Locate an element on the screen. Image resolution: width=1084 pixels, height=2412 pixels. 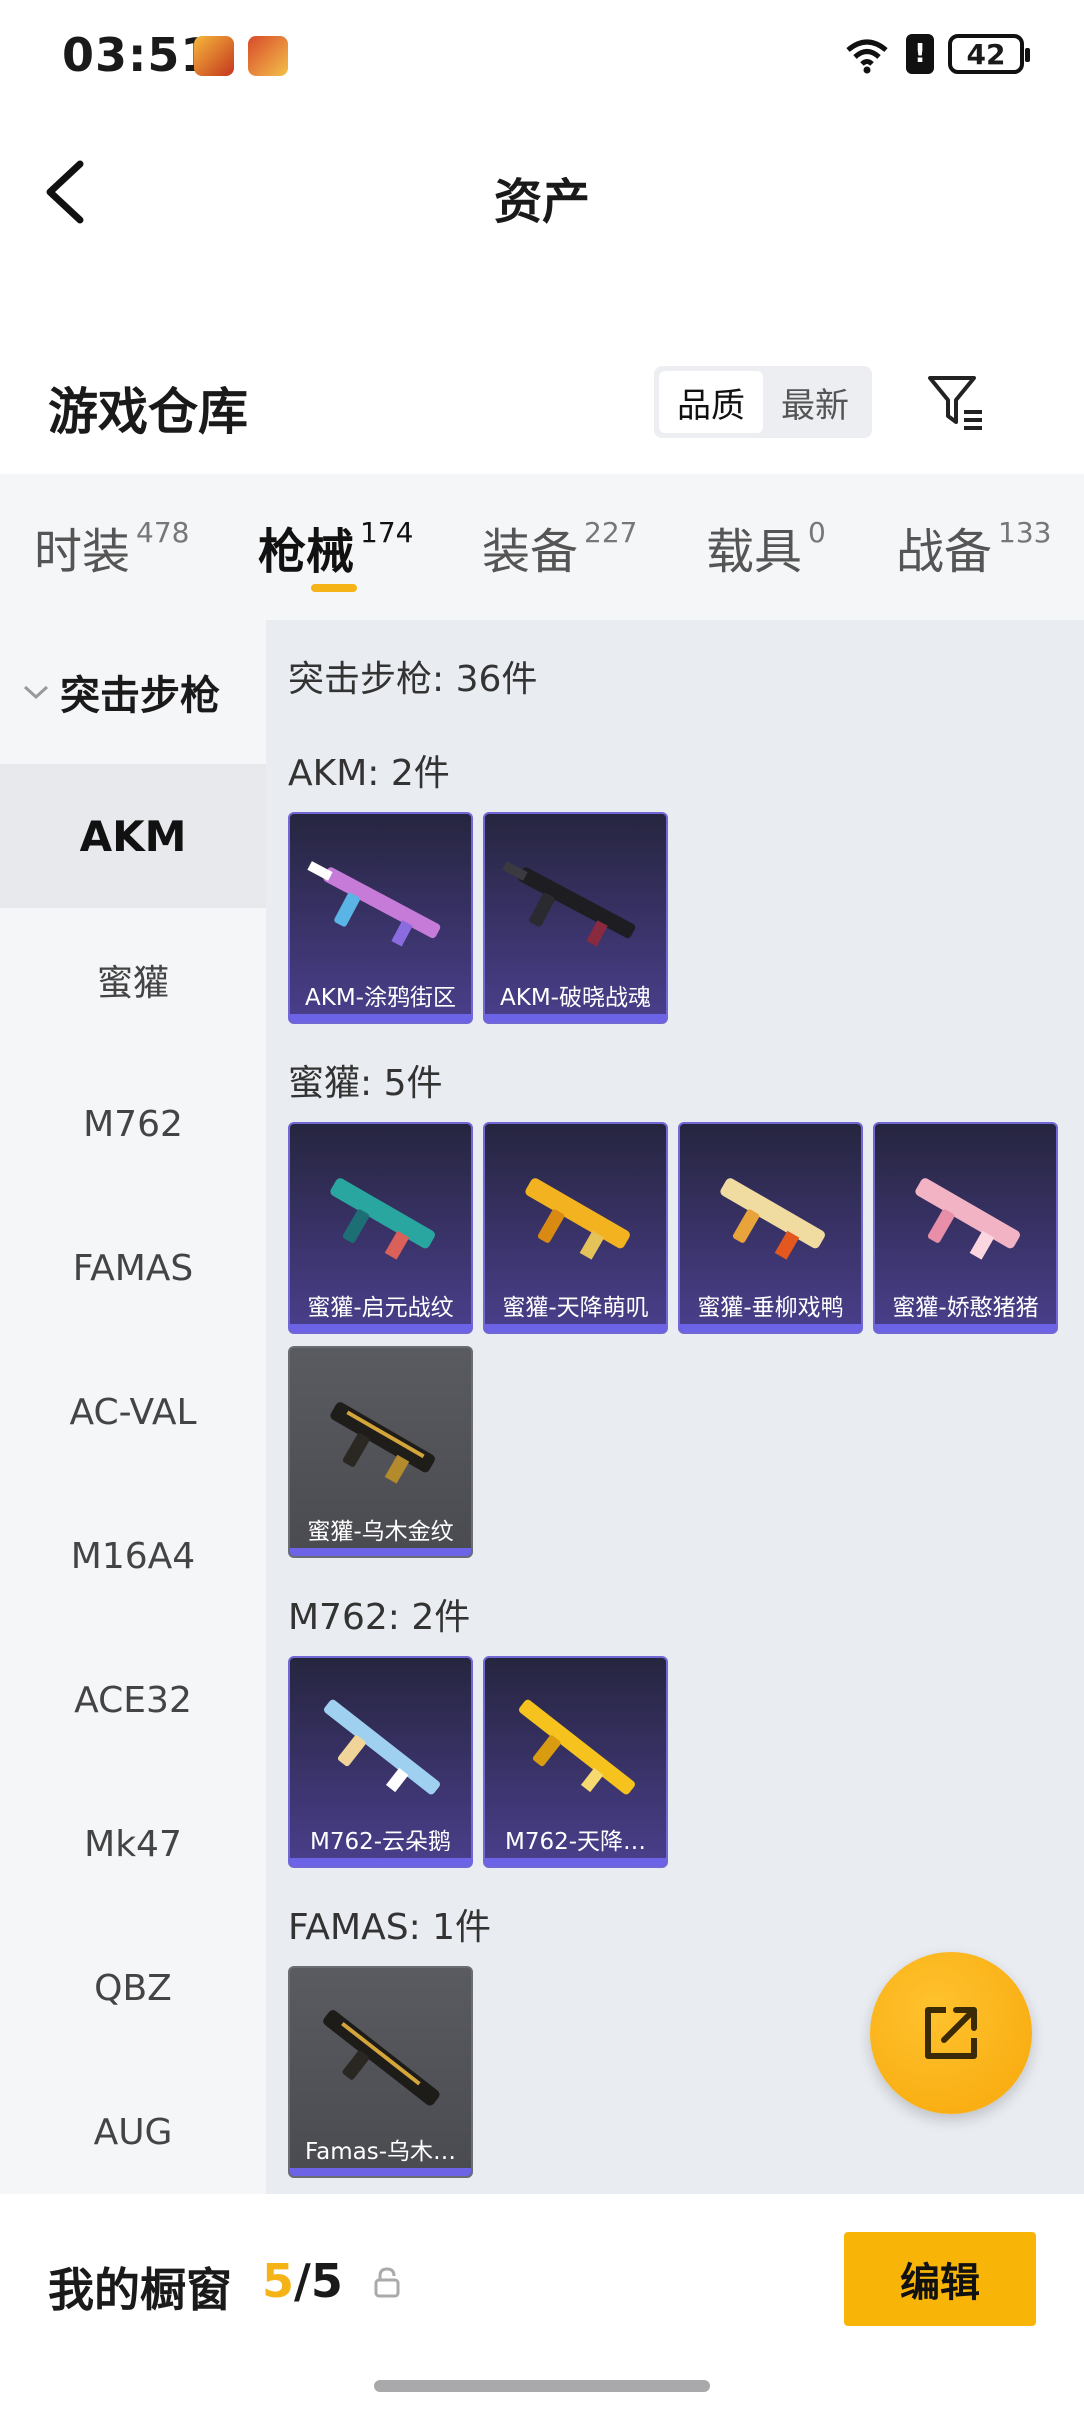
weapon-card-name: AKM-破晓战魂 is located at coordinates (575, 998).